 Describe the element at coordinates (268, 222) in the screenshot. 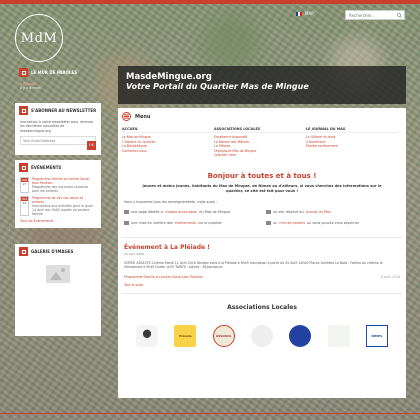

I see `chat-icon` at that location.